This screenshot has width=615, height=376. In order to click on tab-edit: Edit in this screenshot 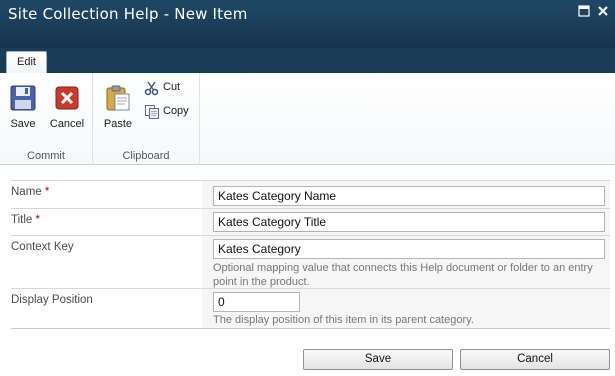, I will do `click(26, 62)`.